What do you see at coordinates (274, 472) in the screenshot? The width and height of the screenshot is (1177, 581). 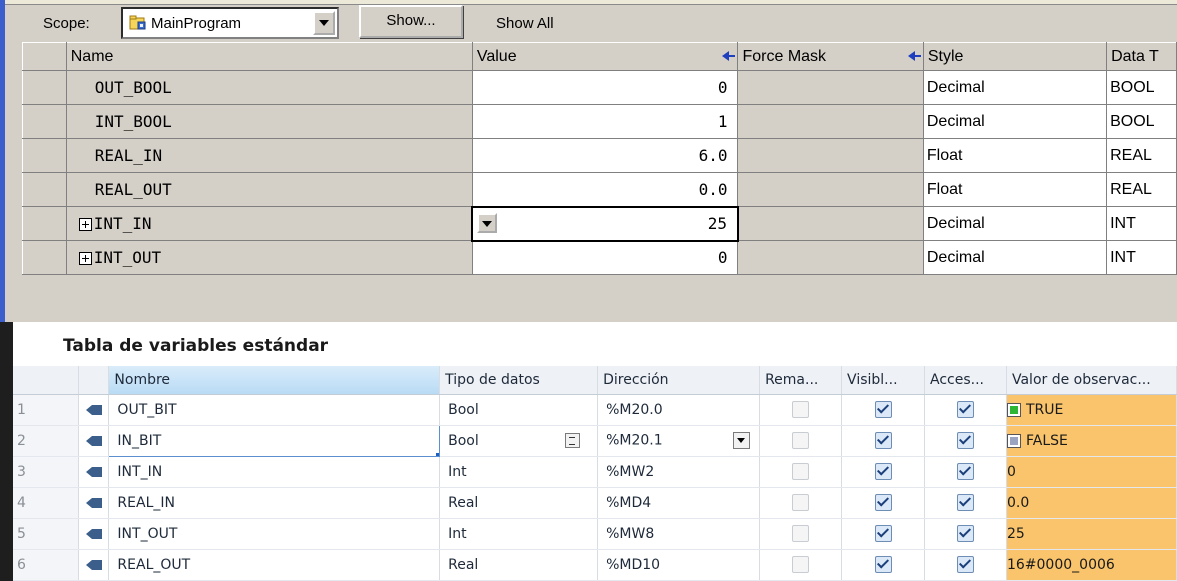 I see `tag-name: INT_IN` at bounding box center [274, 472].